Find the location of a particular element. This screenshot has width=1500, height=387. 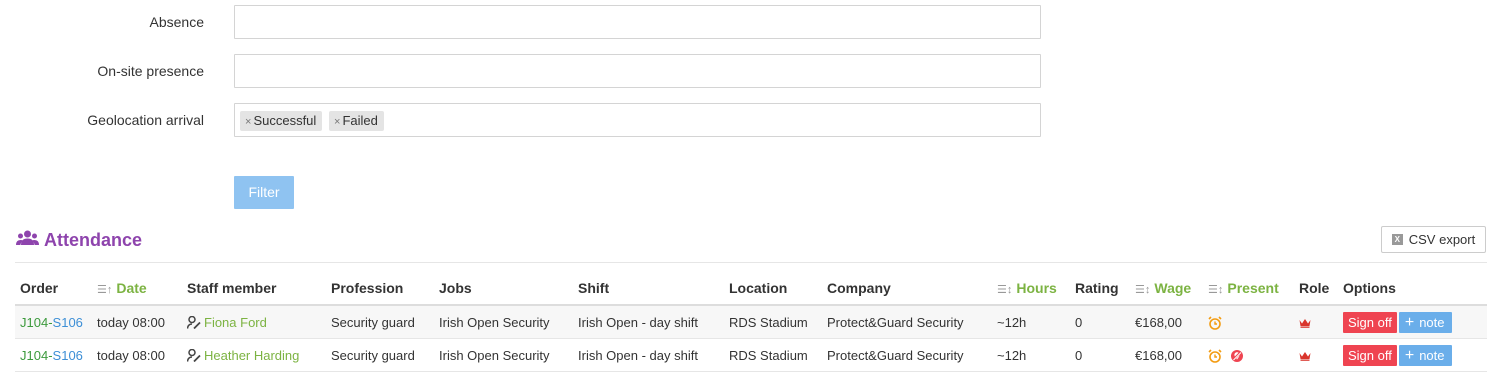

onsite-presence-row: On-site presence is located at coordinates (750, 71).